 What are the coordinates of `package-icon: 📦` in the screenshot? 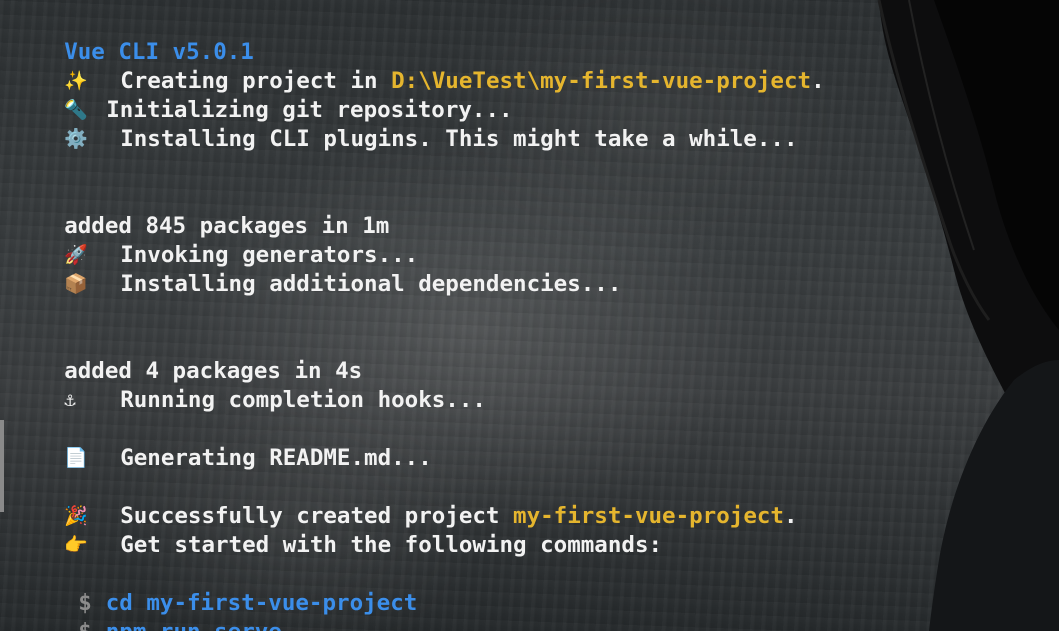 It's located at (76, 284).